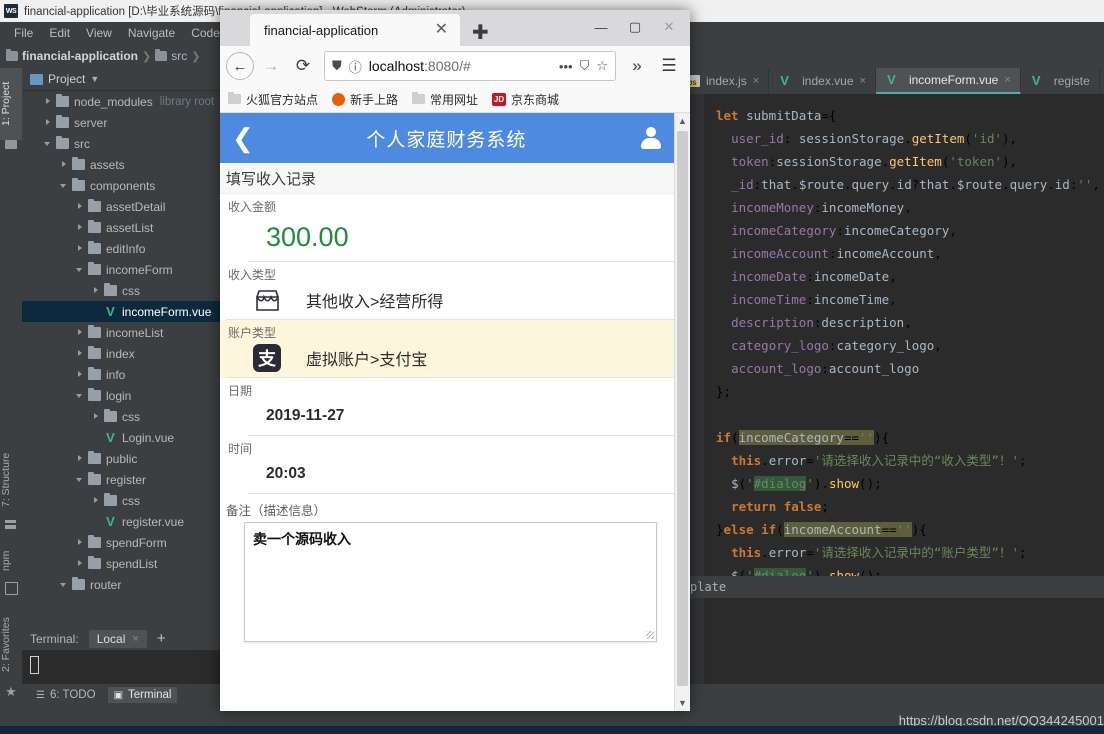 The image size is (1104, 734). Describe the element at coordinates (125, 122) in the screenshot. I see `tree-item-server: server` at that location.